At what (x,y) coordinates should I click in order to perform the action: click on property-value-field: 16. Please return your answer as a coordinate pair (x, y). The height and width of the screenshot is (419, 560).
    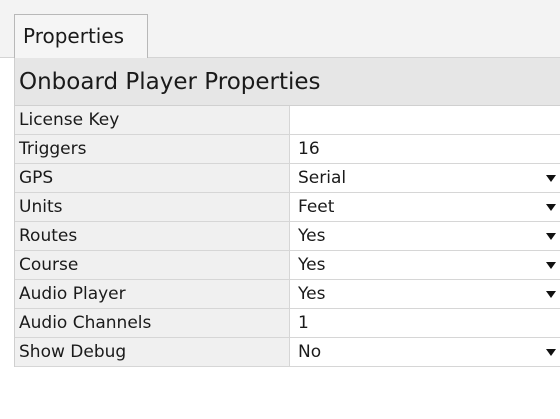
    Looking at the image, I should click on (425, 149).